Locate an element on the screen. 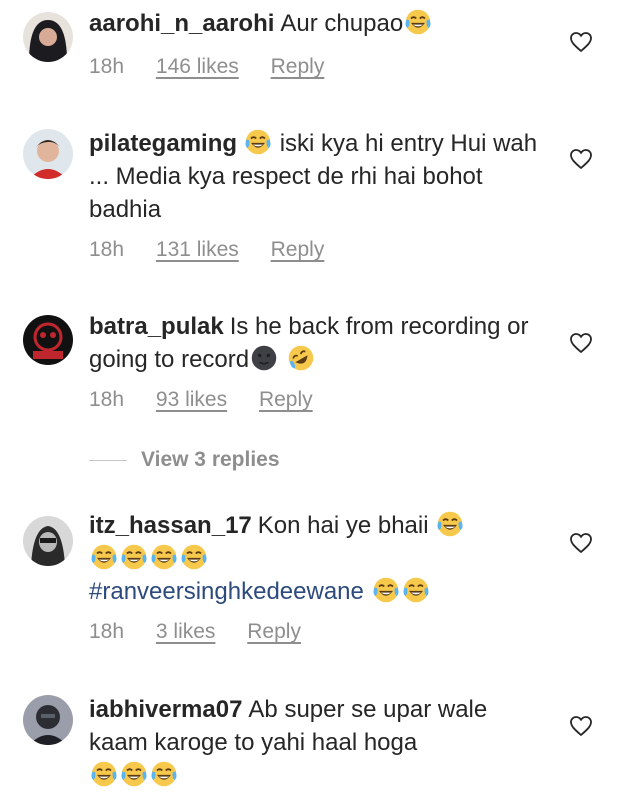 The height and width of the screenshot is (800, 617). comment-meta: 18h 131 likes Reply is located at coordinates (219, 250).